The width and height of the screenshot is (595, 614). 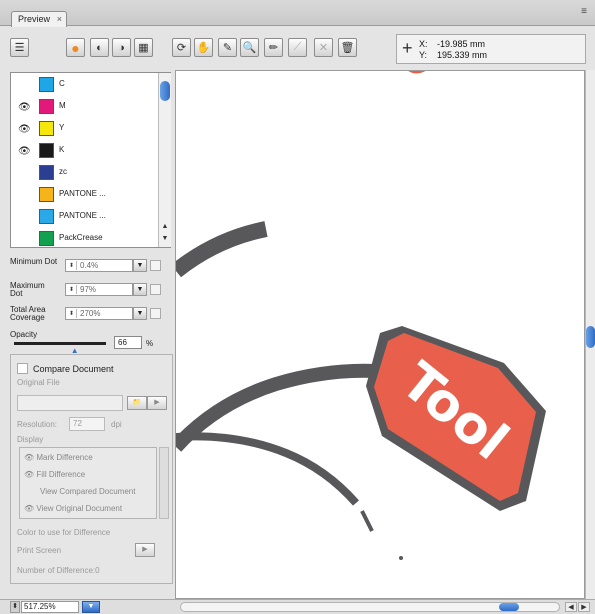 I want to click on resolution-unit: dpi, so click(x=116, y=424).